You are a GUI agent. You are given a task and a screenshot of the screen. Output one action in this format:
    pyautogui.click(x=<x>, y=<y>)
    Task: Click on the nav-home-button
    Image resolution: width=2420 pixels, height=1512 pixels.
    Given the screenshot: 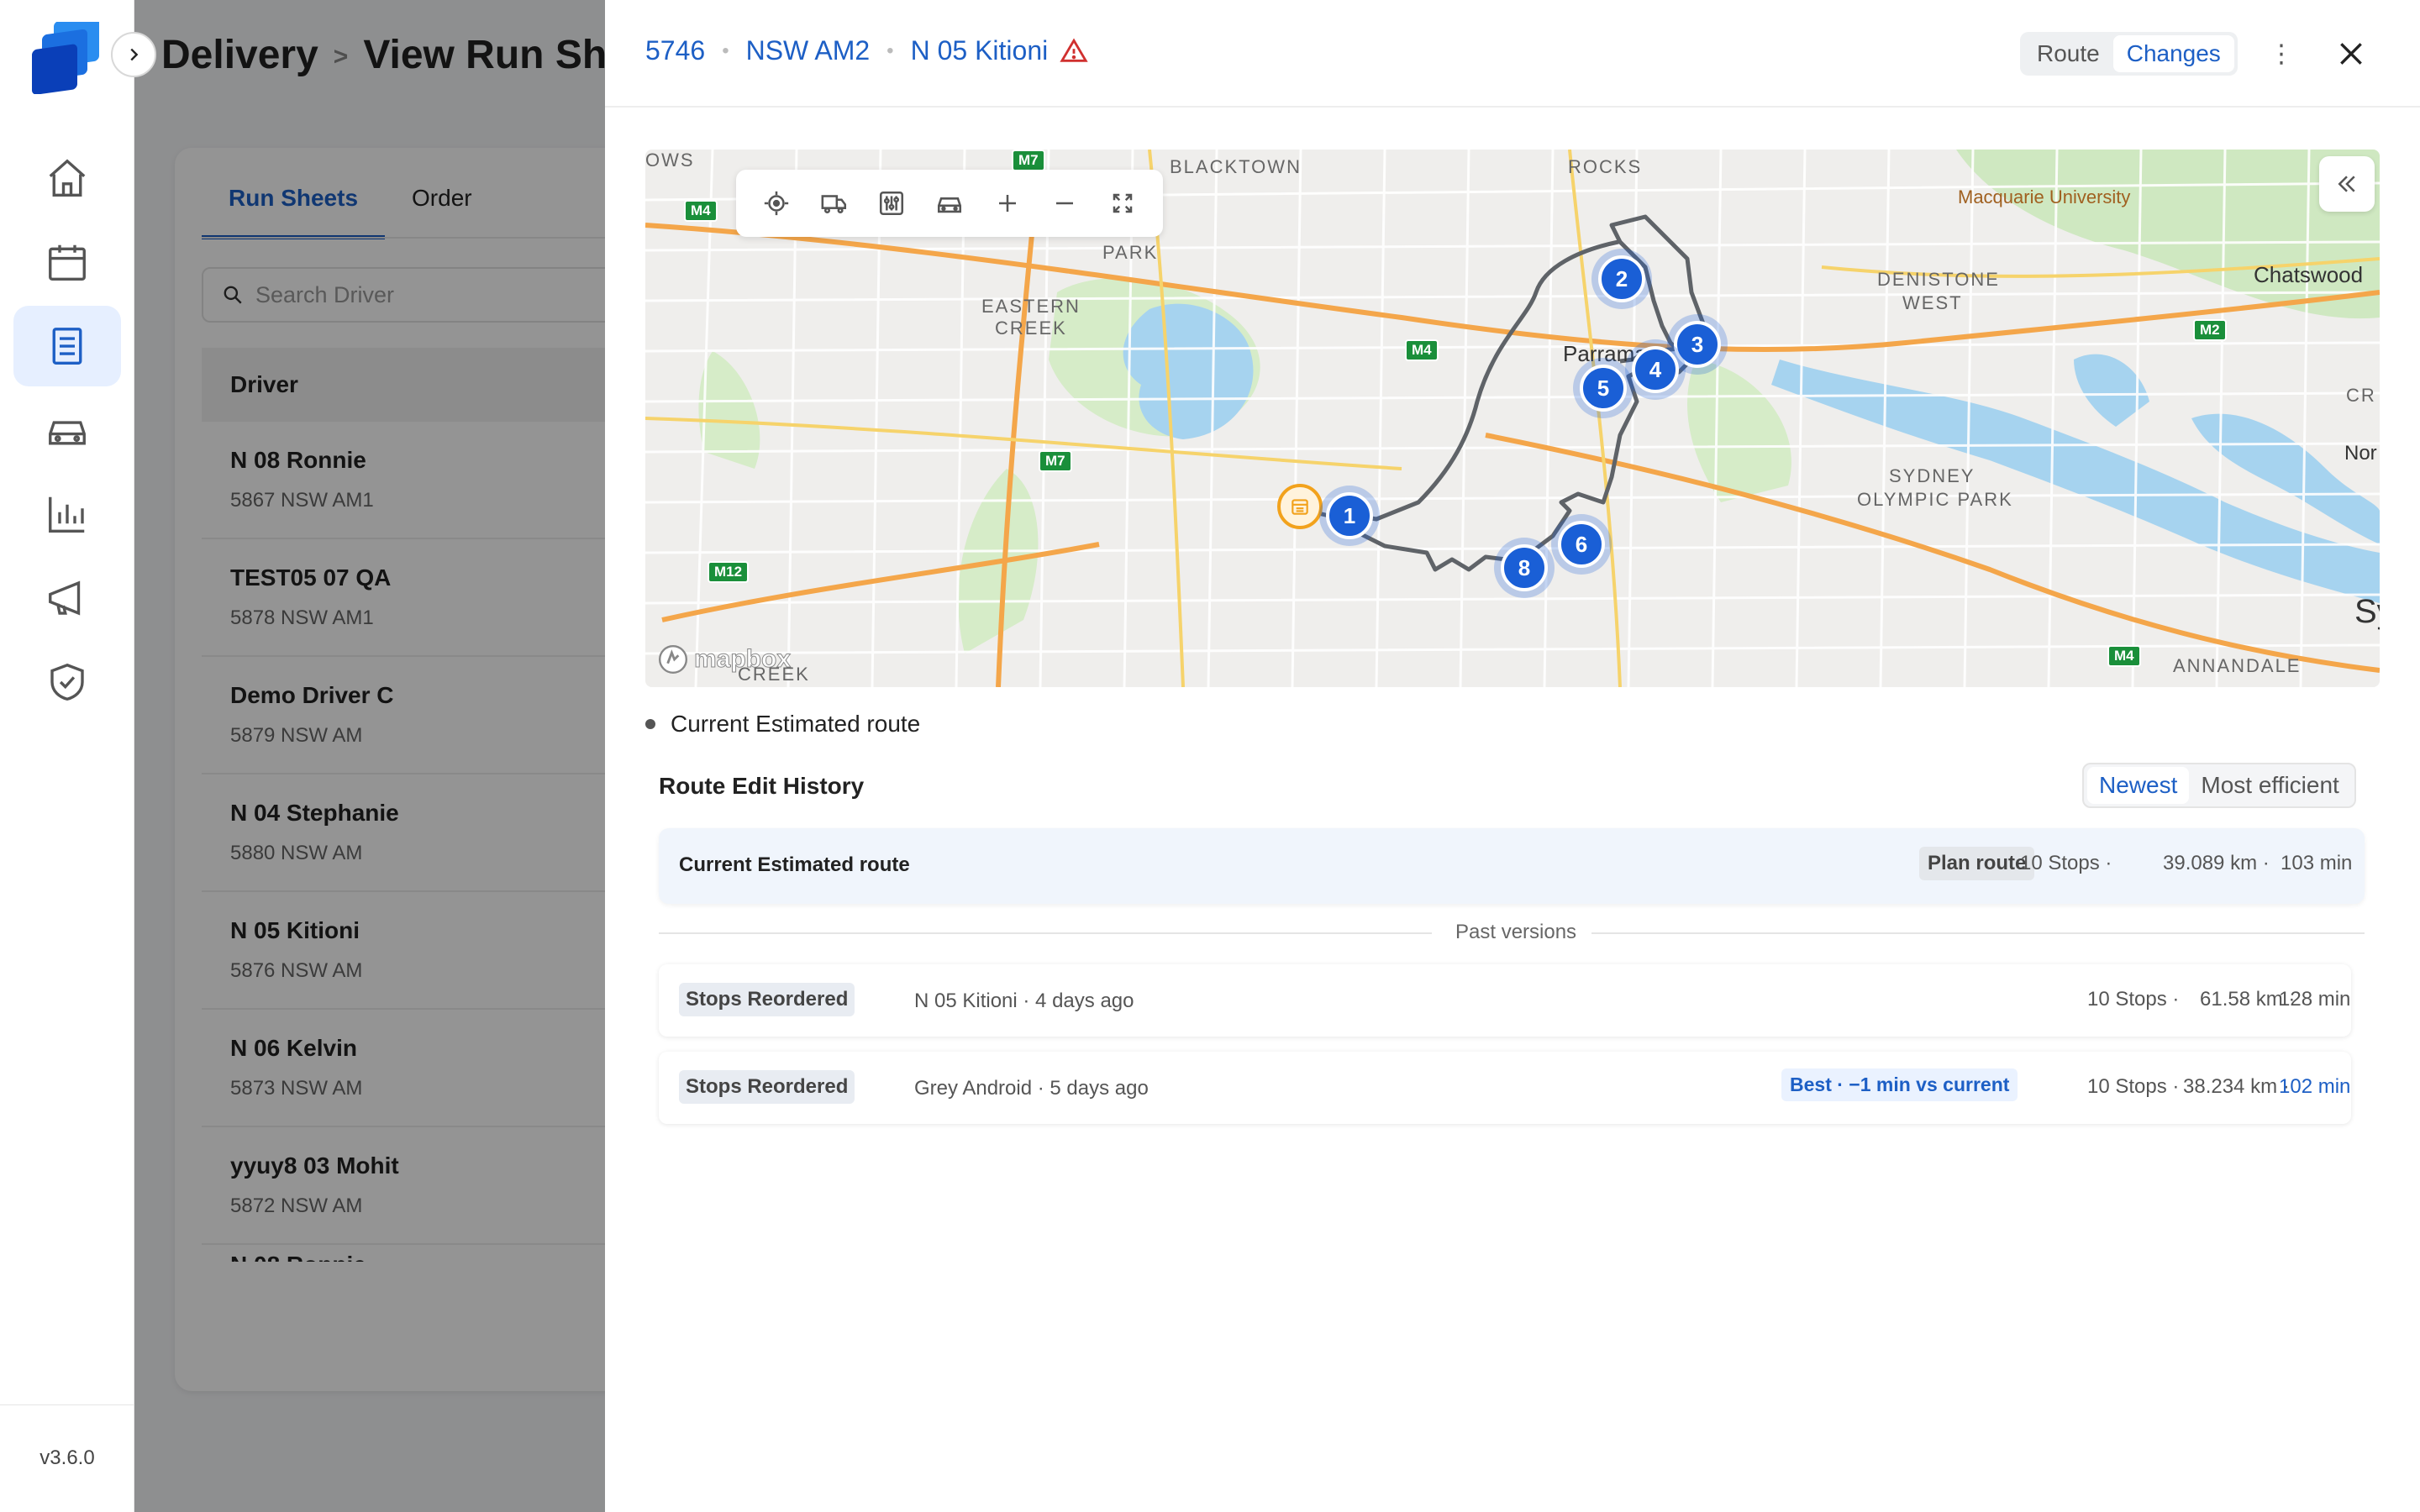 What is the action you would take?
    pyautogui.click(x=67, y=178)
    